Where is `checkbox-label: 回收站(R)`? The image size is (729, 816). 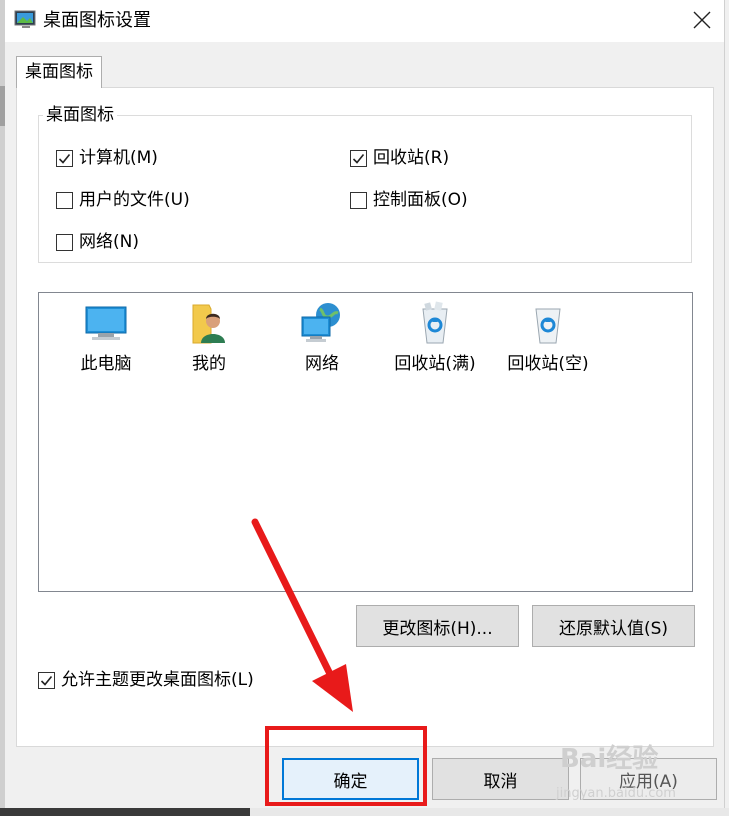 checkbox-label: 回收站(R) is located at coordinates (411, 158).